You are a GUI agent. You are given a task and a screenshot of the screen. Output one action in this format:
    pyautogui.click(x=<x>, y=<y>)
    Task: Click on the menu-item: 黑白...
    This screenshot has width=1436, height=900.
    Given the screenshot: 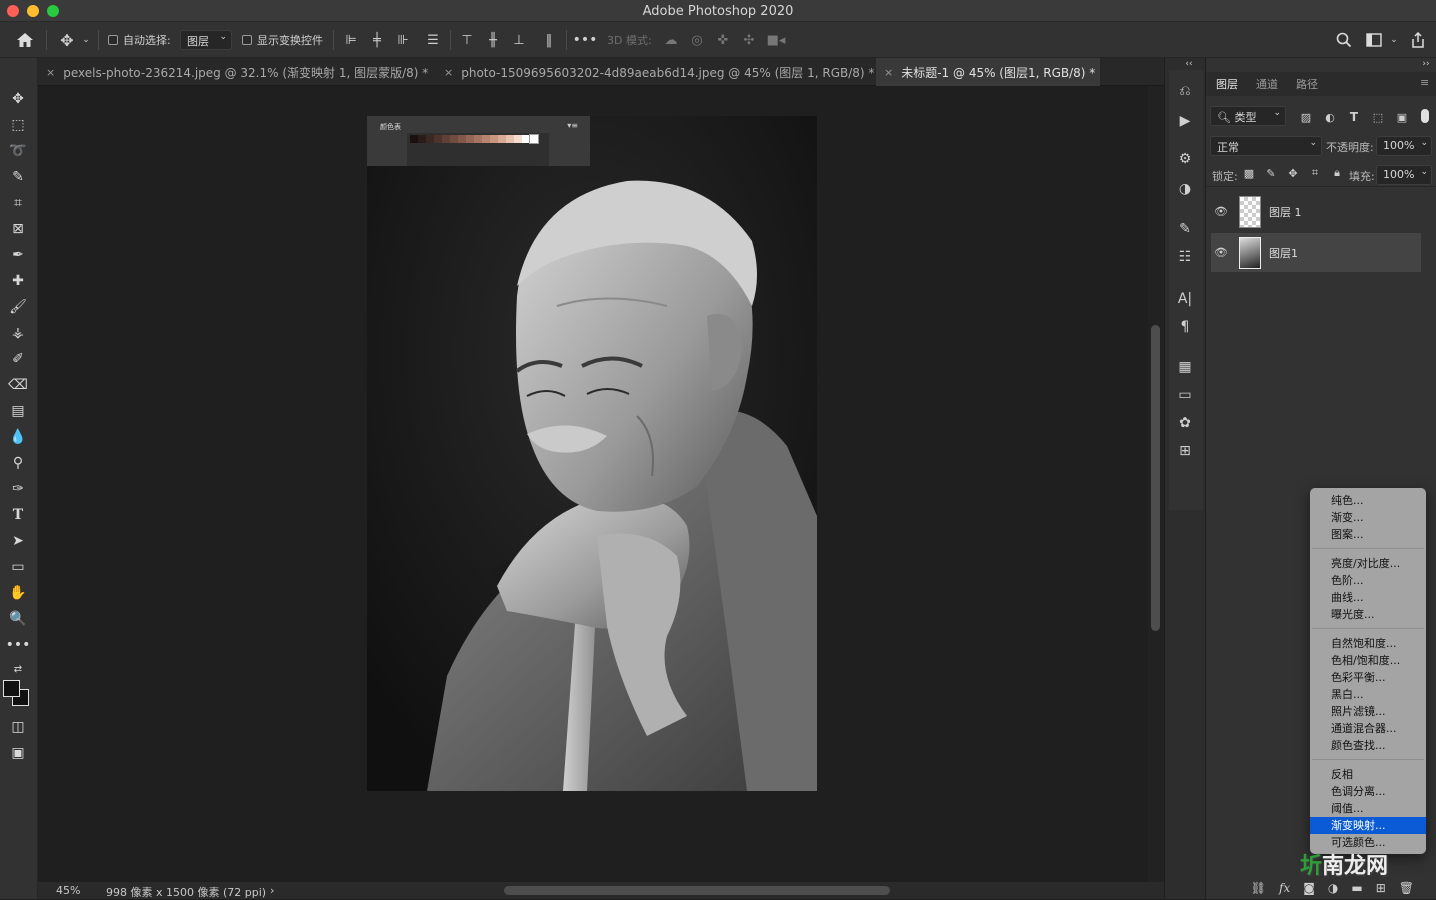 What is the action you would take?
    pyautogui.click(x=1368, y=694)
    